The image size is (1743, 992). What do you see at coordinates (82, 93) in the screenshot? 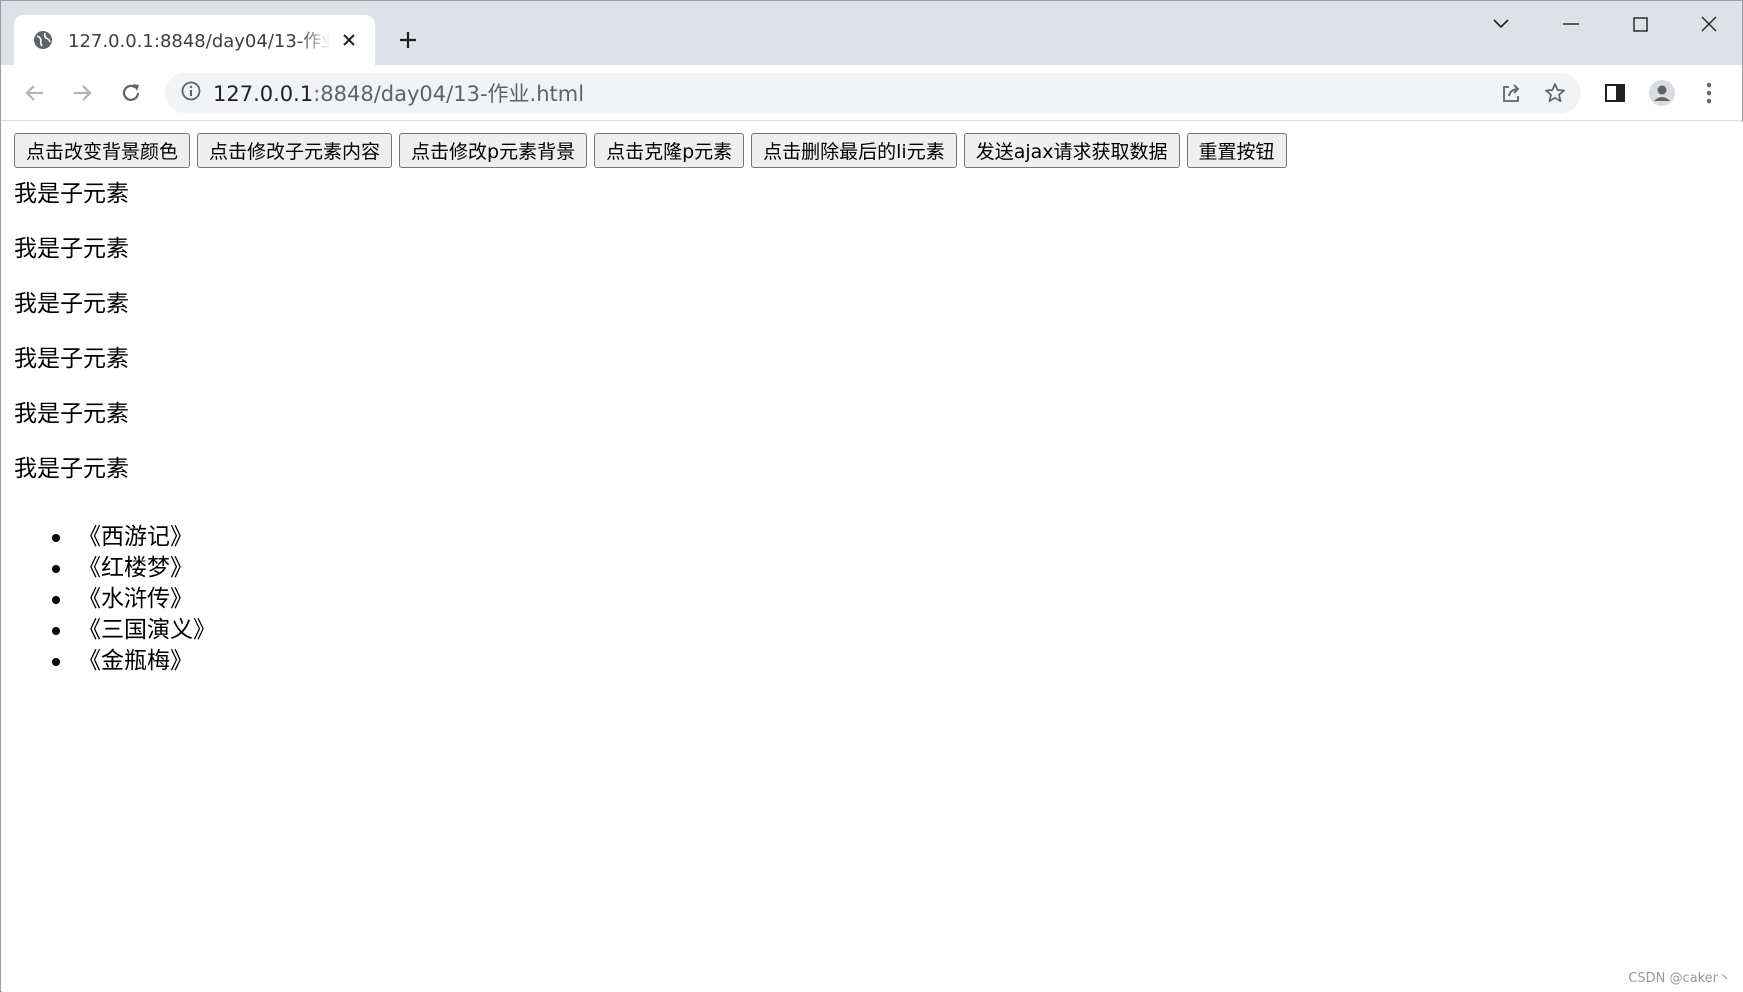
I see `forward-arrow-icon` at bounding box center [82, 93].